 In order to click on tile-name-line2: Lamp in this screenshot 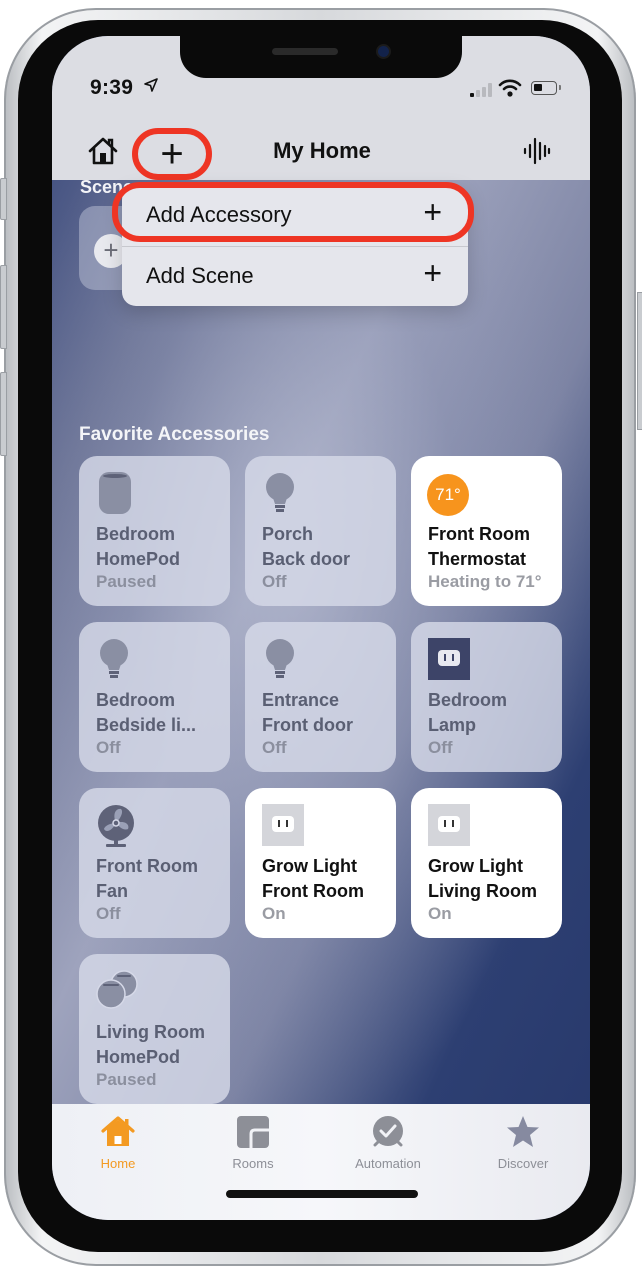, I will do `click(452, 725)`.